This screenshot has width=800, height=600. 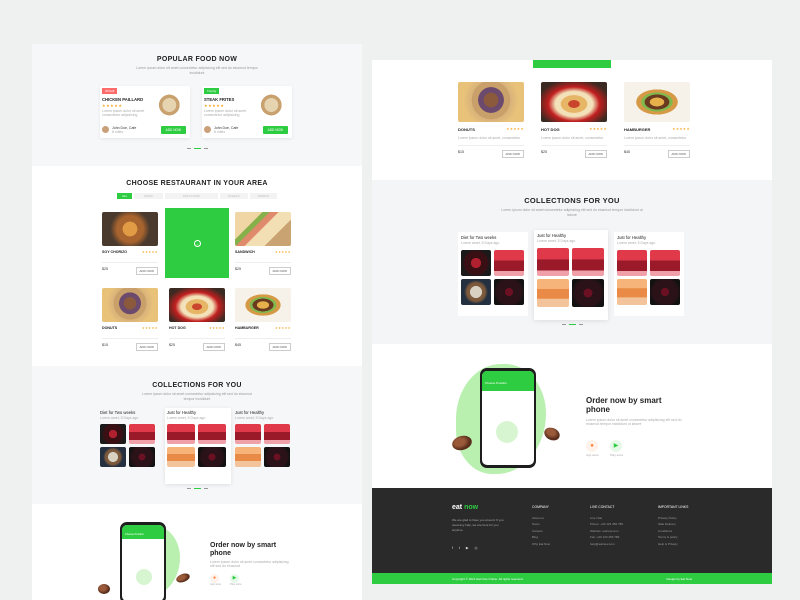 I want to click on food-desc: Lorem ipsum dolor sit amet, consectetur, so click(x=572, y=138).